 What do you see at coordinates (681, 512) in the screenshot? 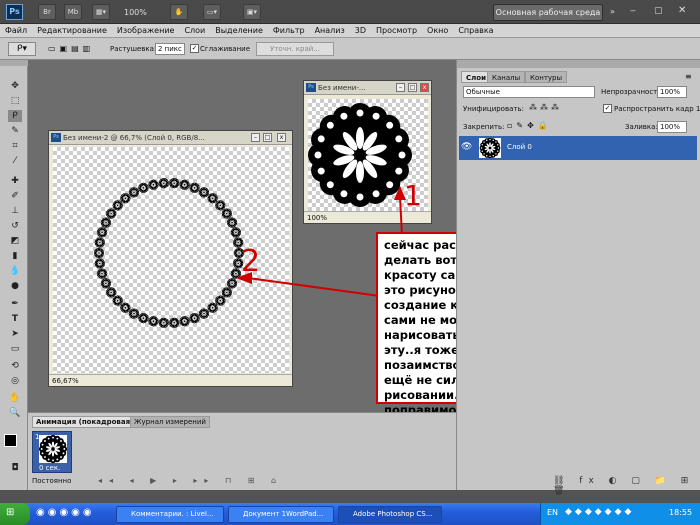
I see `clock: 18:55` at bounding box center [681, 512].